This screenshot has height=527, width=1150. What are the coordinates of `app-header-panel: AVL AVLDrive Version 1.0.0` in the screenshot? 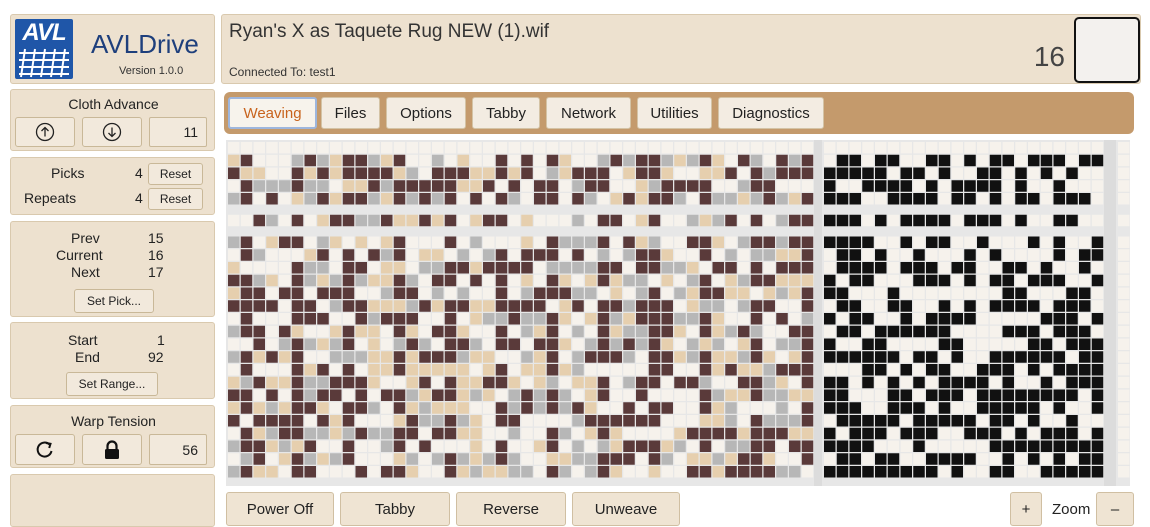 It's located at (112, 49).